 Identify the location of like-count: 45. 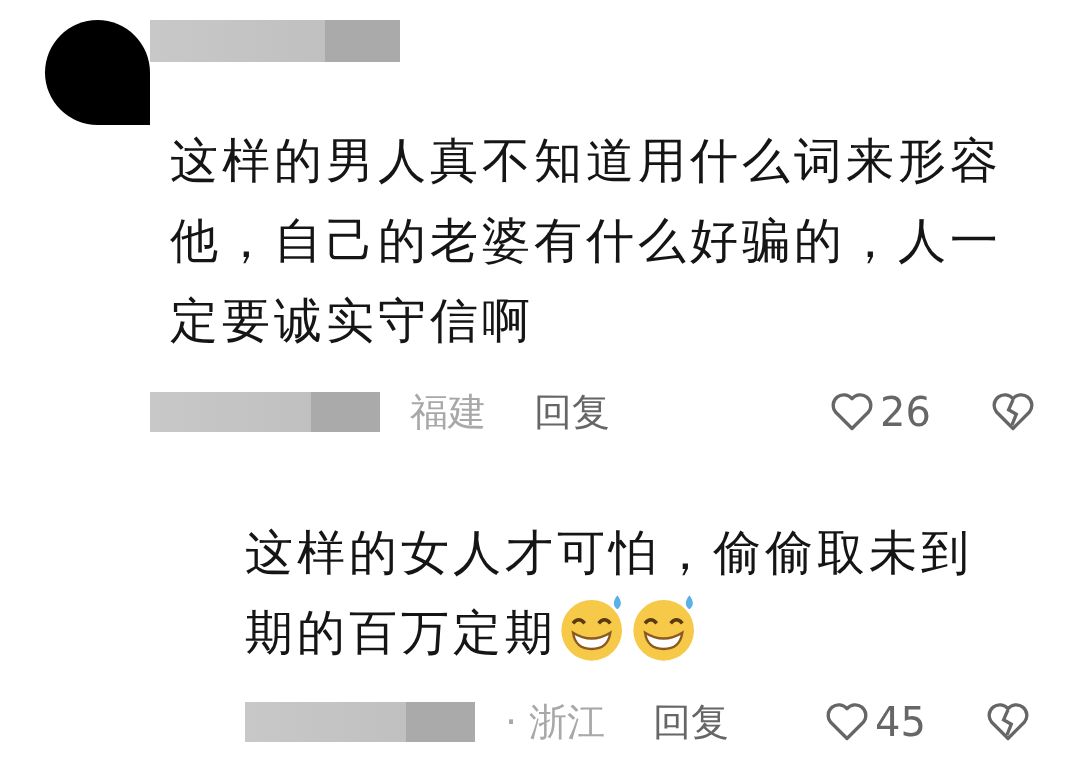
(900, 722).